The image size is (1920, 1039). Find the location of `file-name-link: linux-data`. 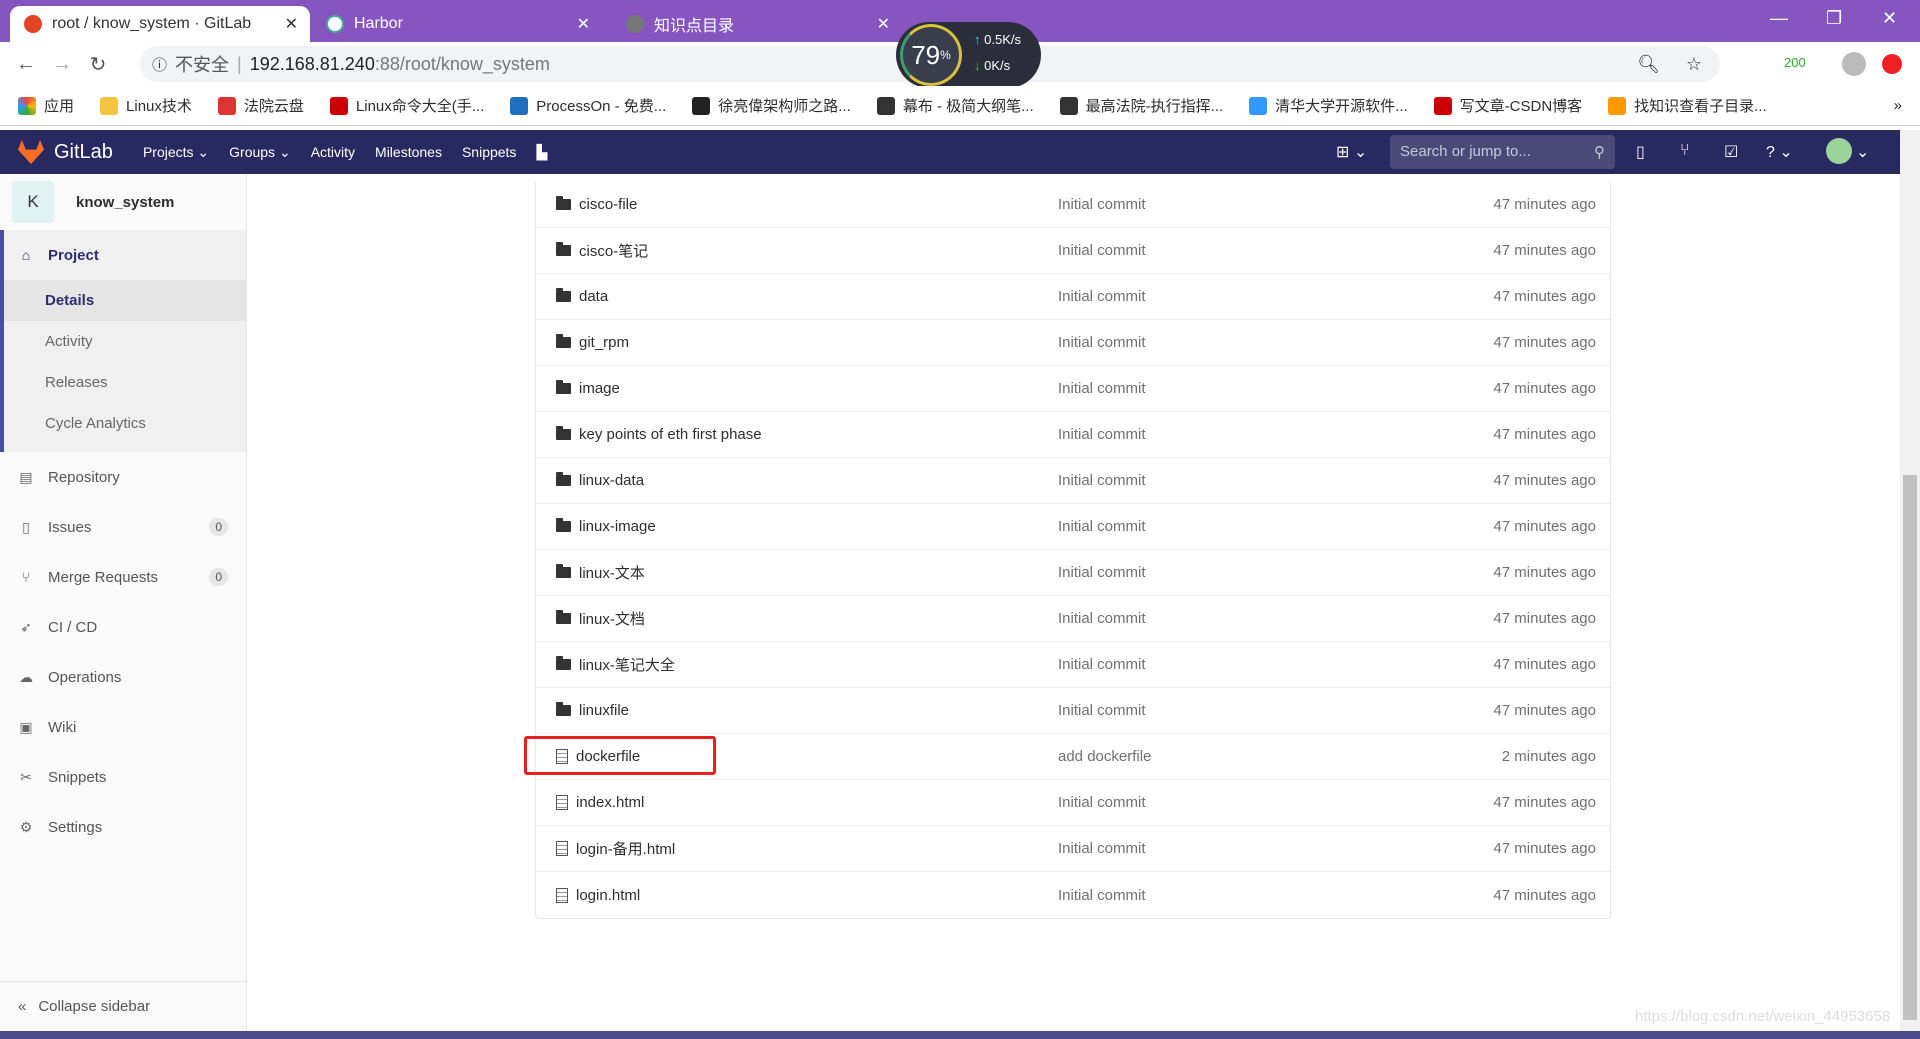

file-name-link: linux-data is located at coordinates (600, 480).